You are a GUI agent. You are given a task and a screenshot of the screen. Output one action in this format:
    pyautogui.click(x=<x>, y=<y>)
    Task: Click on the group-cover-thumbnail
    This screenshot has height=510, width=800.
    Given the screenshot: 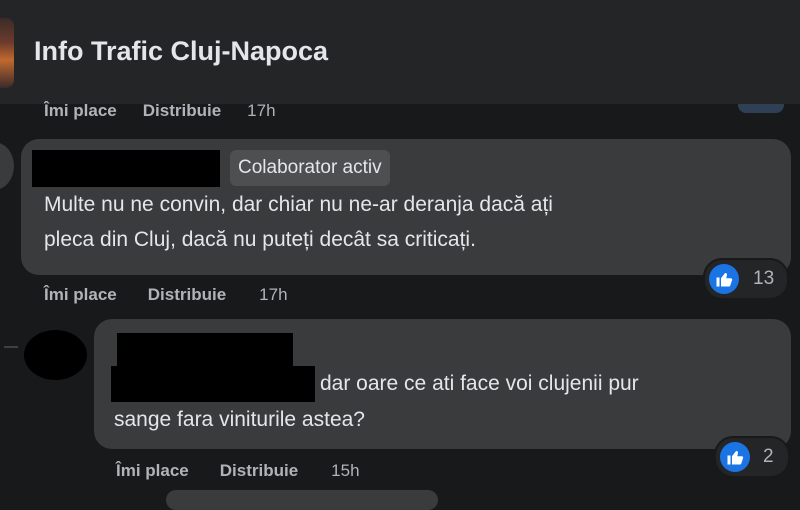 What is the action you would take?
    pyautogui.click(x=7, y=53)
    